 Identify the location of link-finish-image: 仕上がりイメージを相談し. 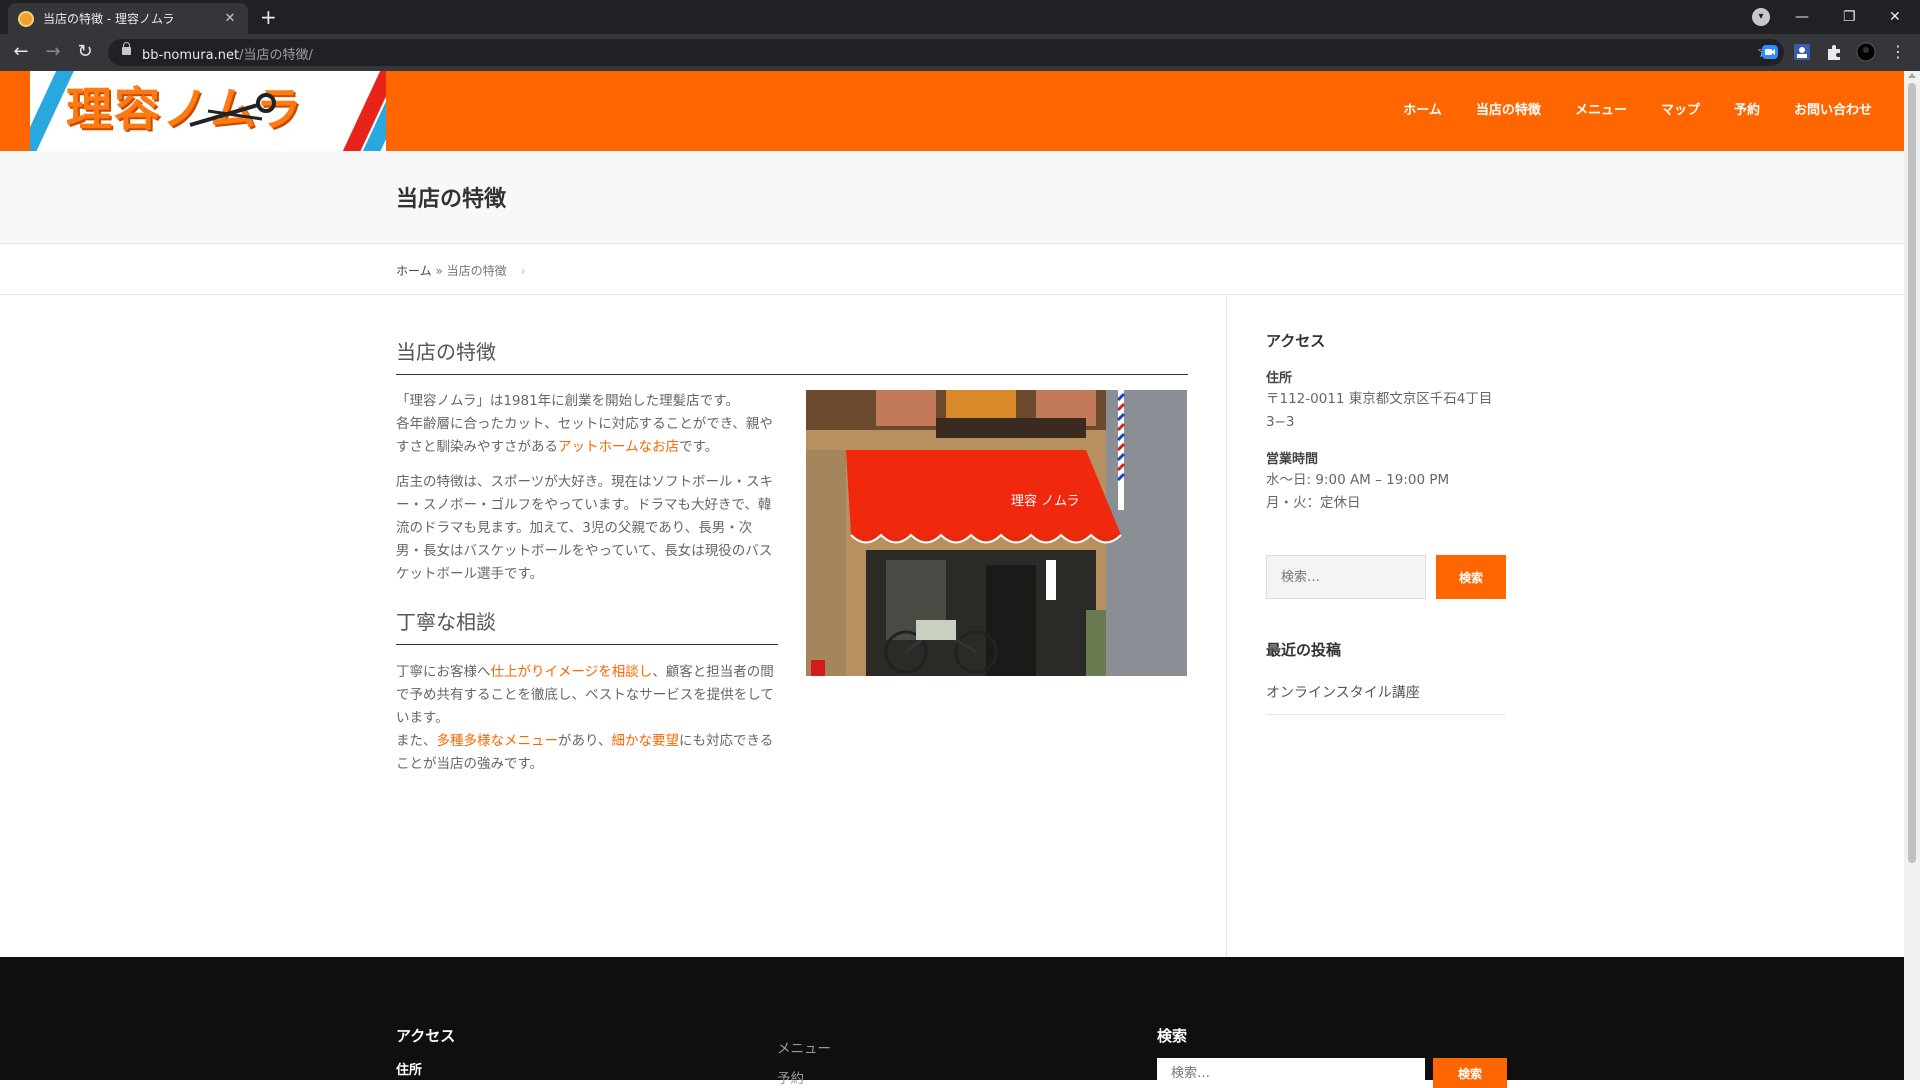
(572, 672).